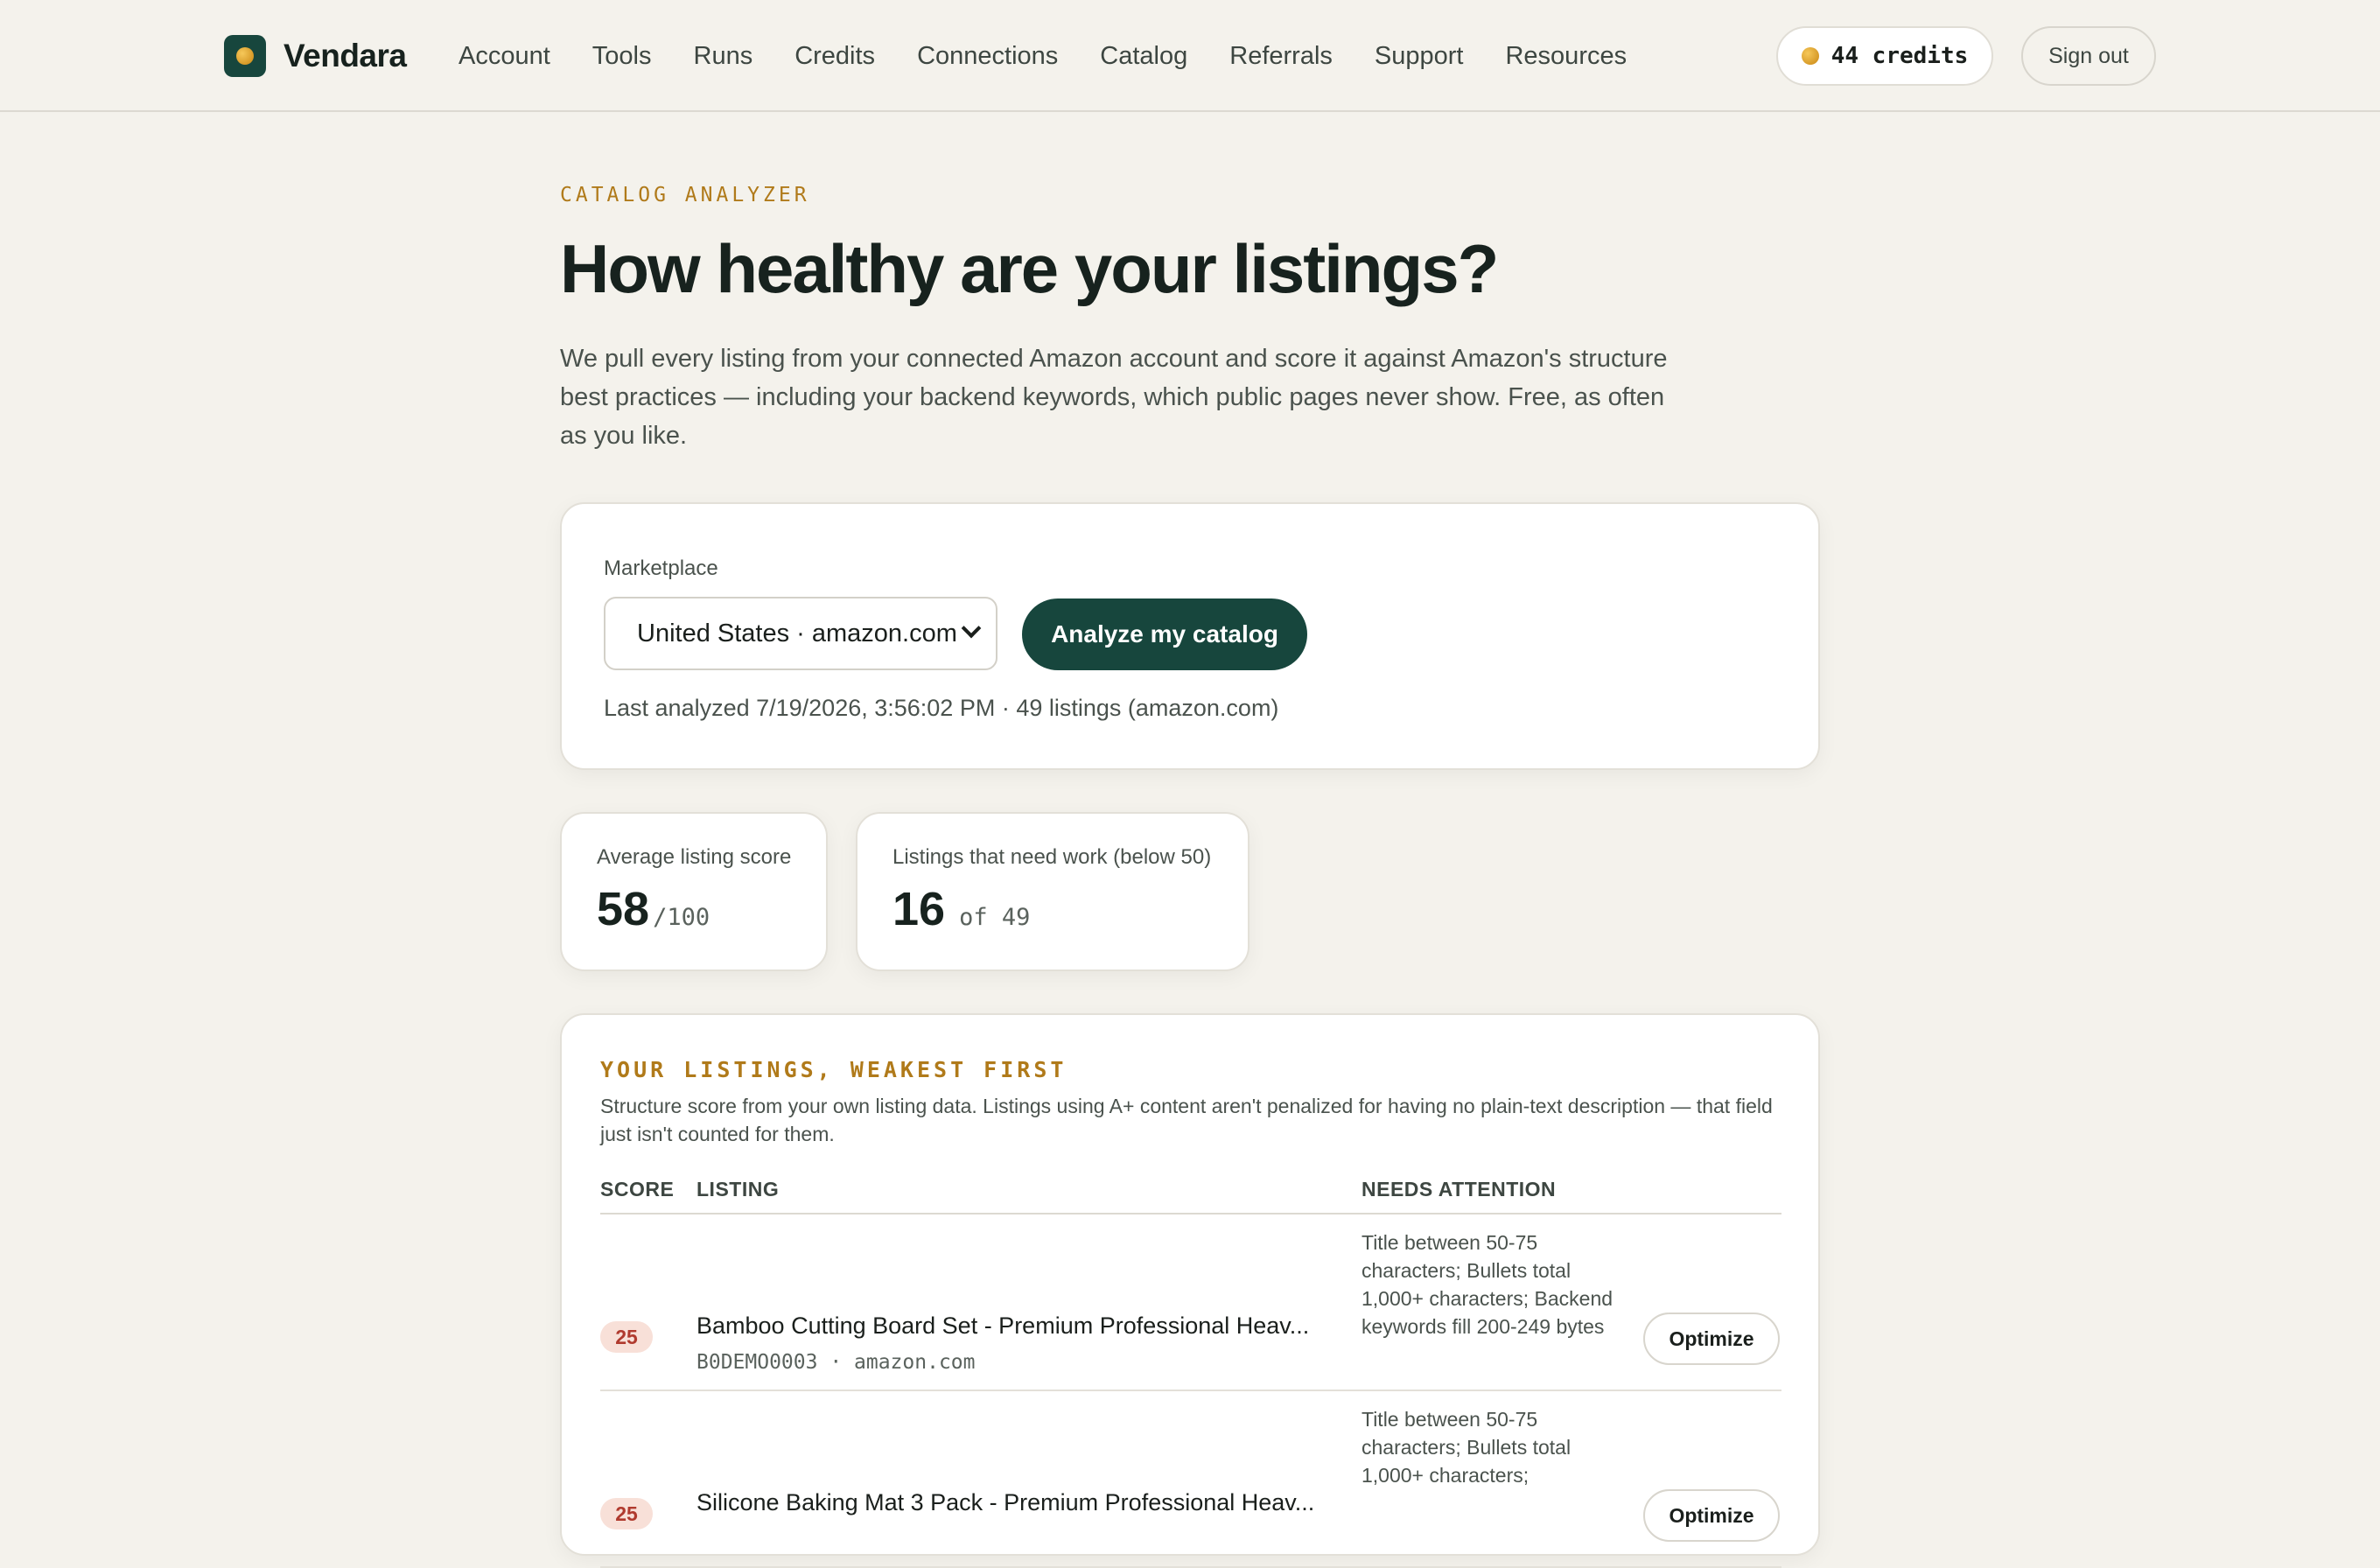 This screenshot has width=2380, height=1568. I want to click on nav-referrals: Referrals, so click(1281, 56).